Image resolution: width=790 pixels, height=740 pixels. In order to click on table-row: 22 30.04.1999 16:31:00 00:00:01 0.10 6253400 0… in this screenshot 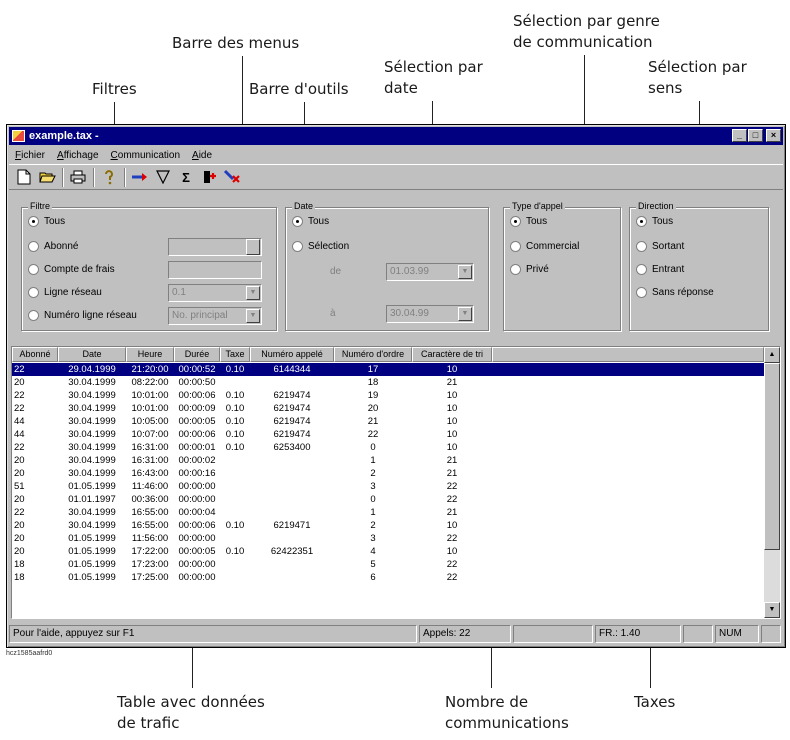, I will do `click(388, 447)`.